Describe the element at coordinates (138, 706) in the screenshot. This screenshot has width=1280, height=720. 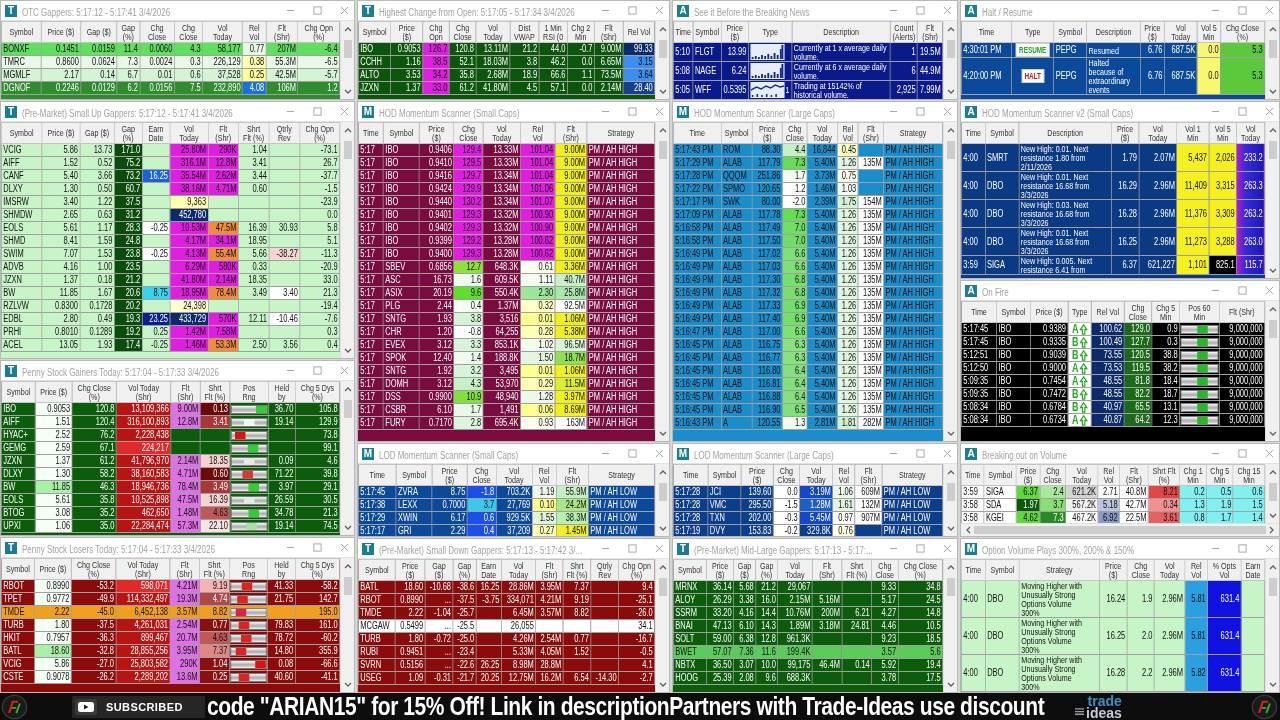
I see `subscribe-button: SUBSCRIBED` at that location.